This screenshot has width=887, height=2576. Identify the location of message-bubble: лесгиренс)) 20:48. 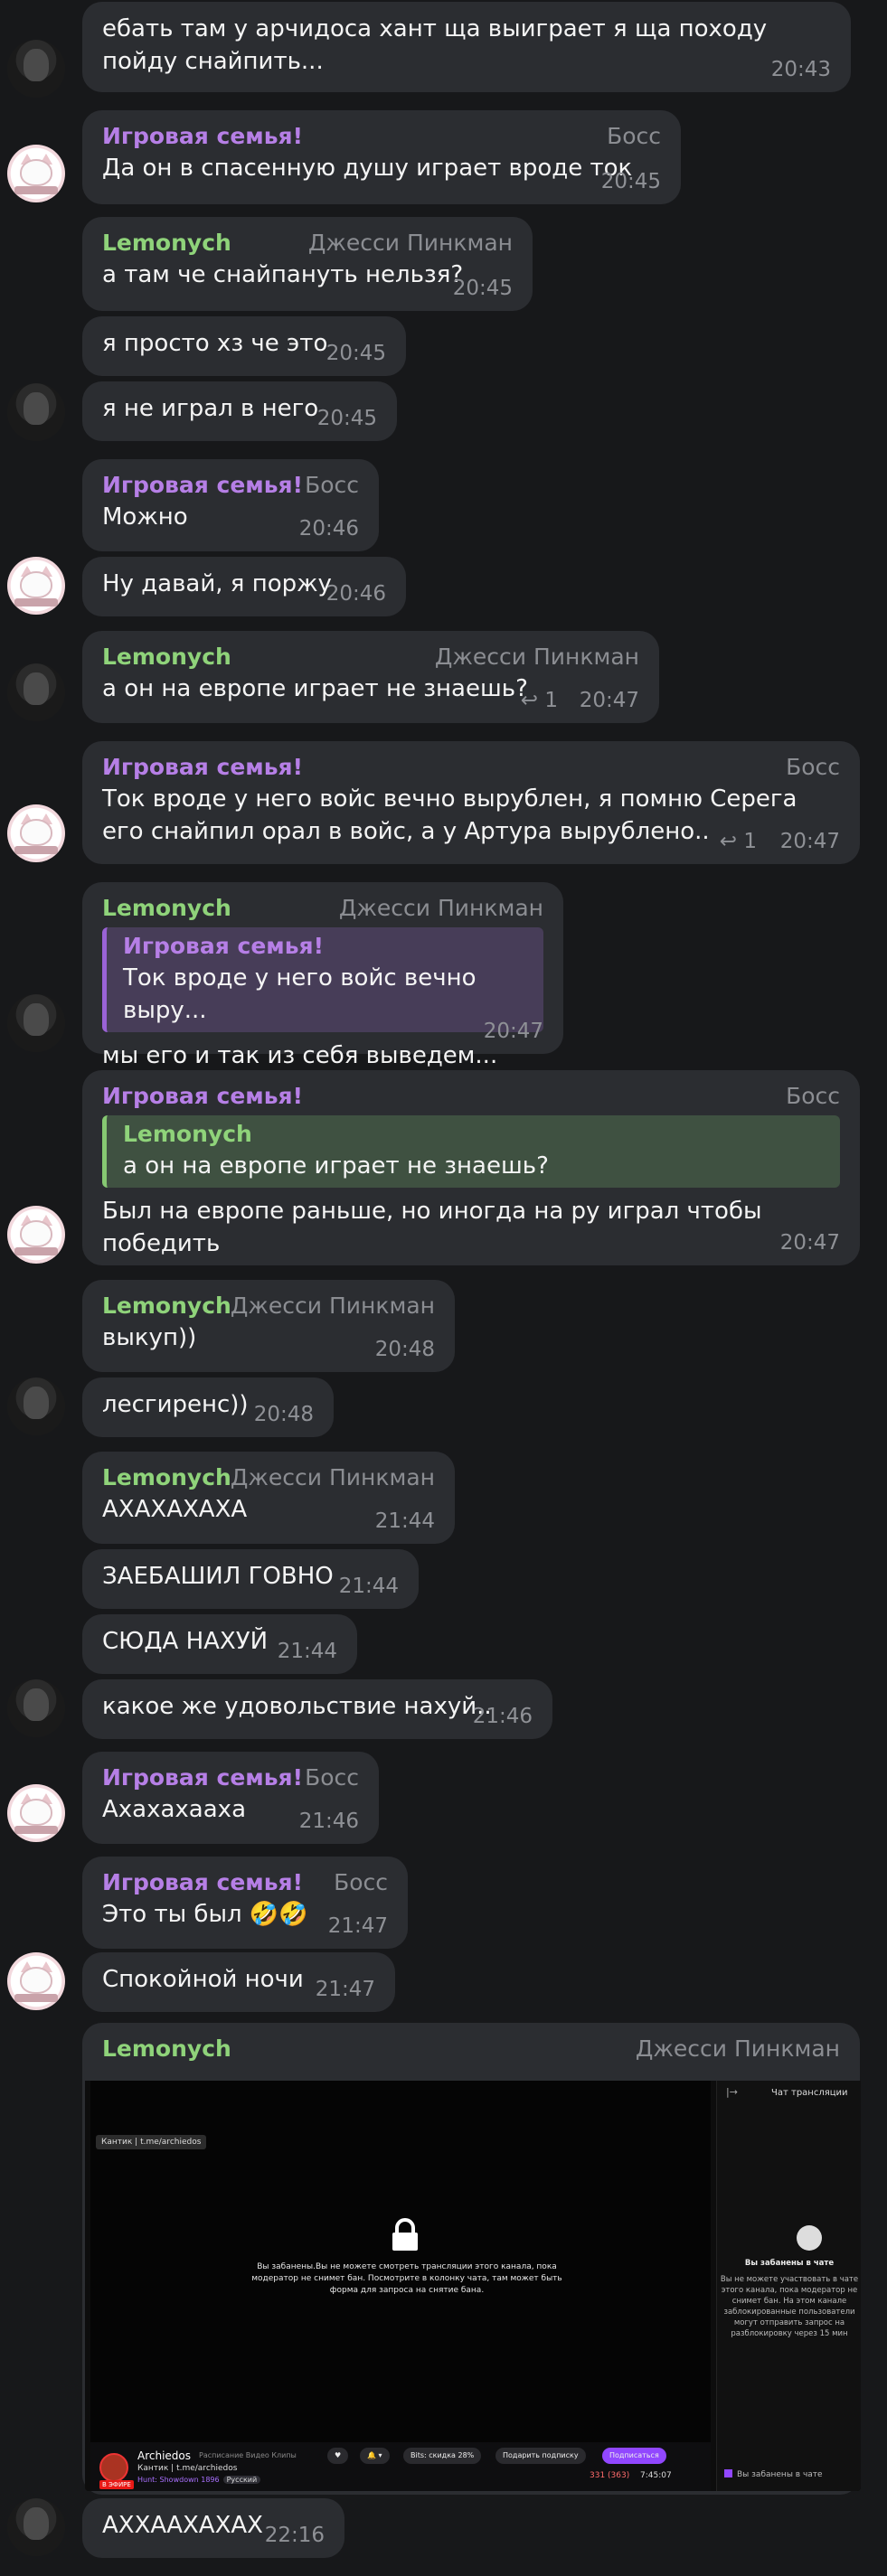
(208, 1407).